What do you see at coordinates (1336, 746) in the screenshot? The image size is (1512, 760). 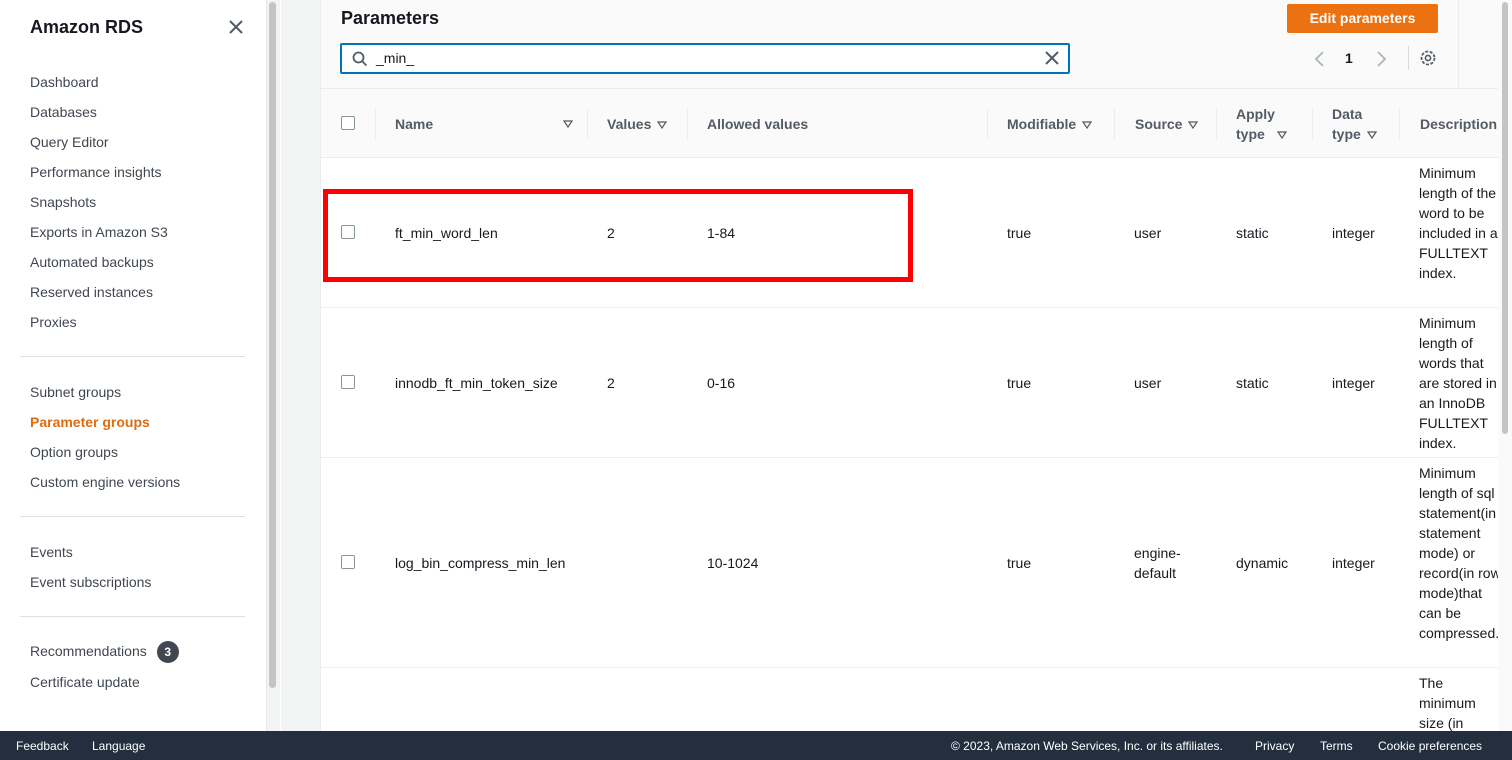 I see `terms-link: Terms` at bounding box center [1336, 746].